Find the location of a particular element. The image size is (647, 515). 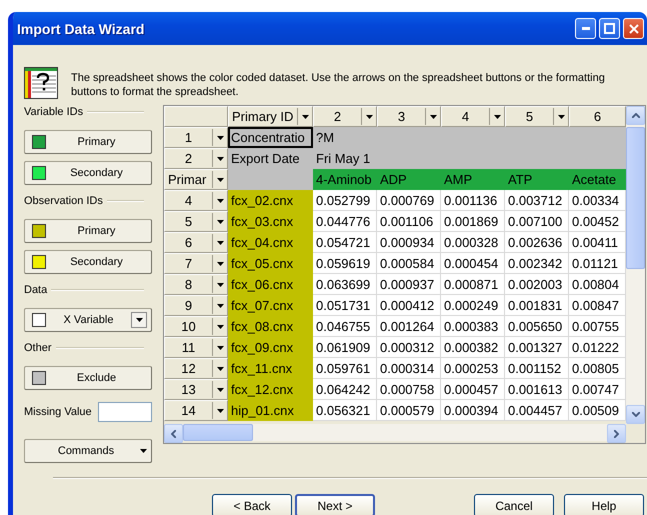

table-cell: 4-Aminob is located at coordinates (345, 179).